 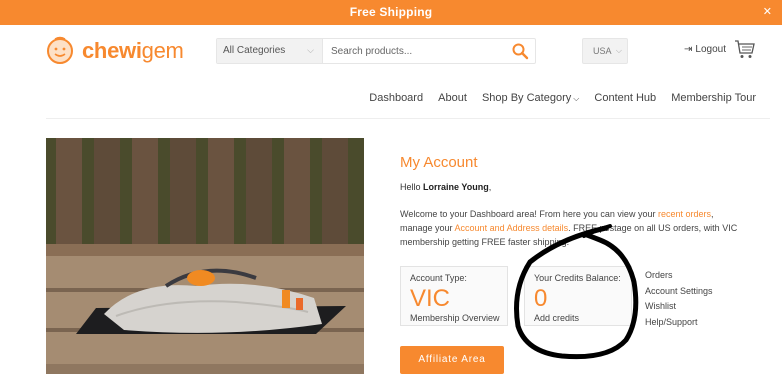 I want to click on help-support-link: Help/Support, so click(x=679, y=323).